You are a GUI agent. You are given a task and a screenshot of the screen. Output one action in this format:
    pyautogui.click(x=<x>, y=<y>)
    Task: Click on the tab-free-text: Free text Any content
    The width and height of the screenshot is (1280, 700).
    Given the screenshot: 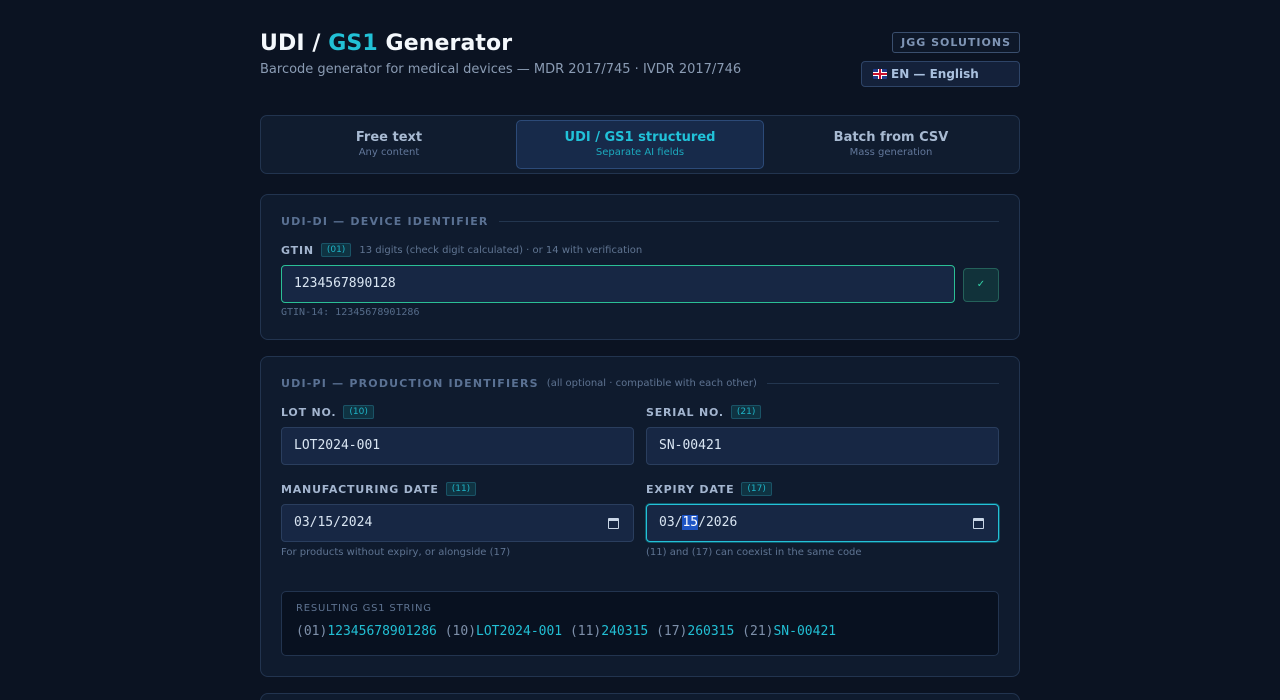 What is the action you would take?
    pyautogui.click(x=389, y=144)
    